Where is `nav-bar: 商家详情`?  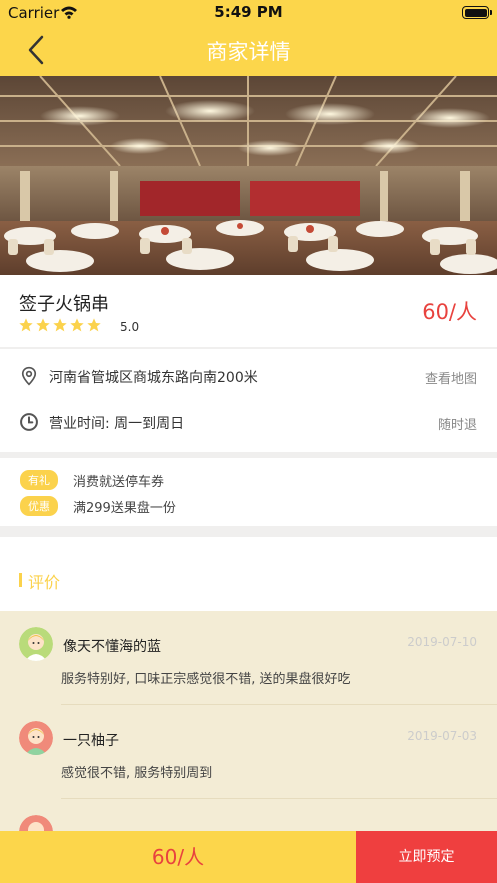
nav-bar: 商家详情 is located at coordinates (248, 50).